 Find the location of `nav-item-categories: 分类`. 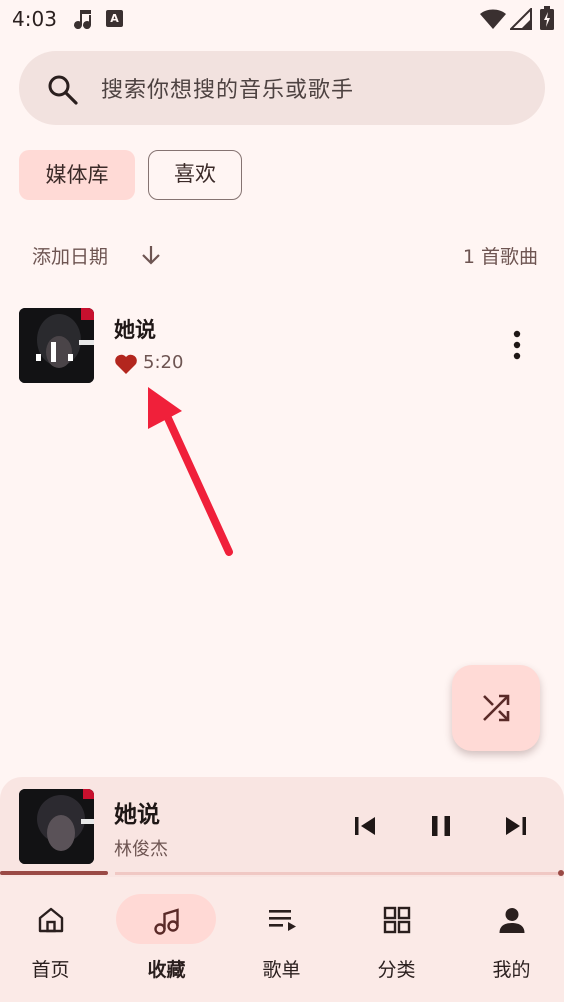

nav-item-categories: 分类 is located at coordinates (396, 939).